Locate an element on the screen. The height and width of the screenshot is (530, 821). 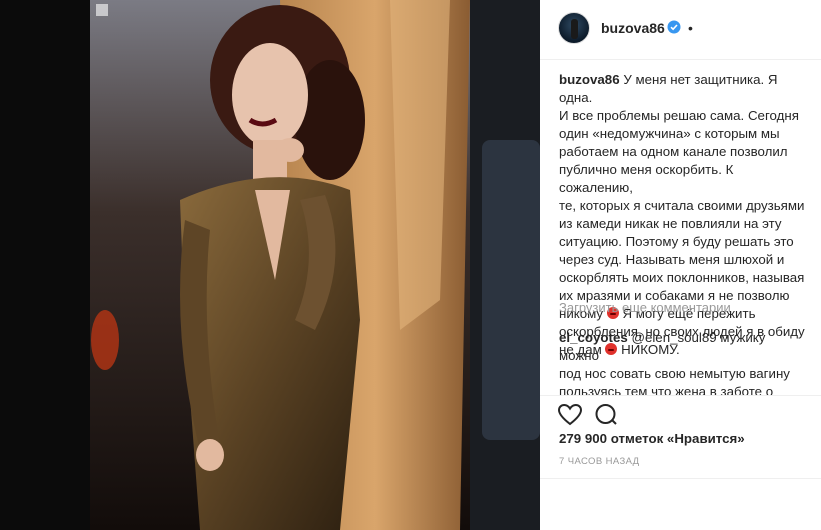
heart-icon is located at coordinates (570, 415).